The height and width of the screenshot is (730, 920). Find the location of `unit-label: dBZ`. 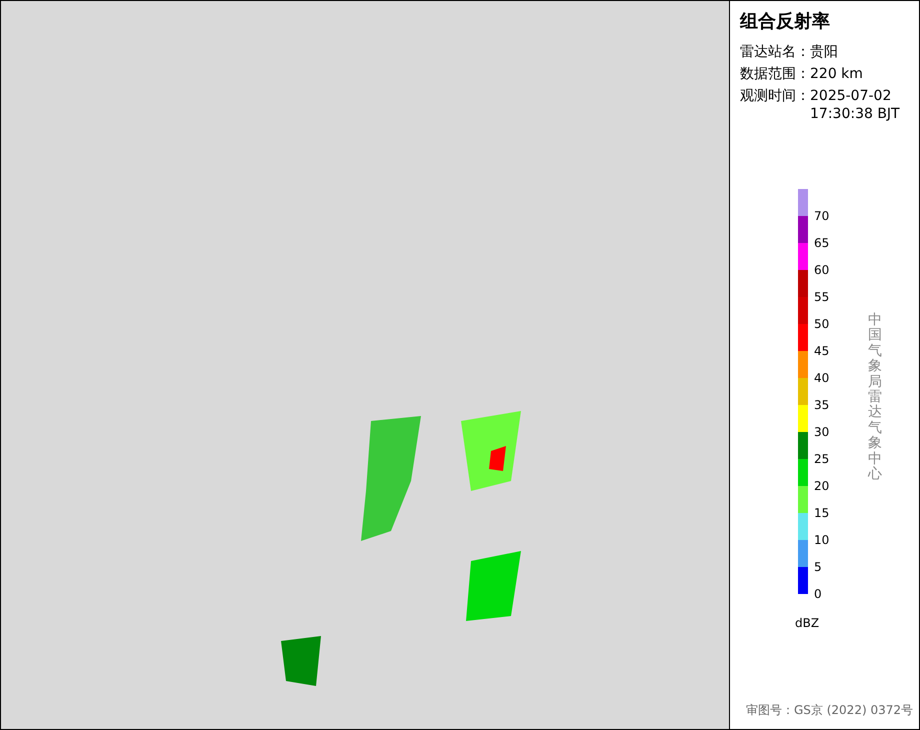

unit-label: dBZ is located at coordinates (807, 623).